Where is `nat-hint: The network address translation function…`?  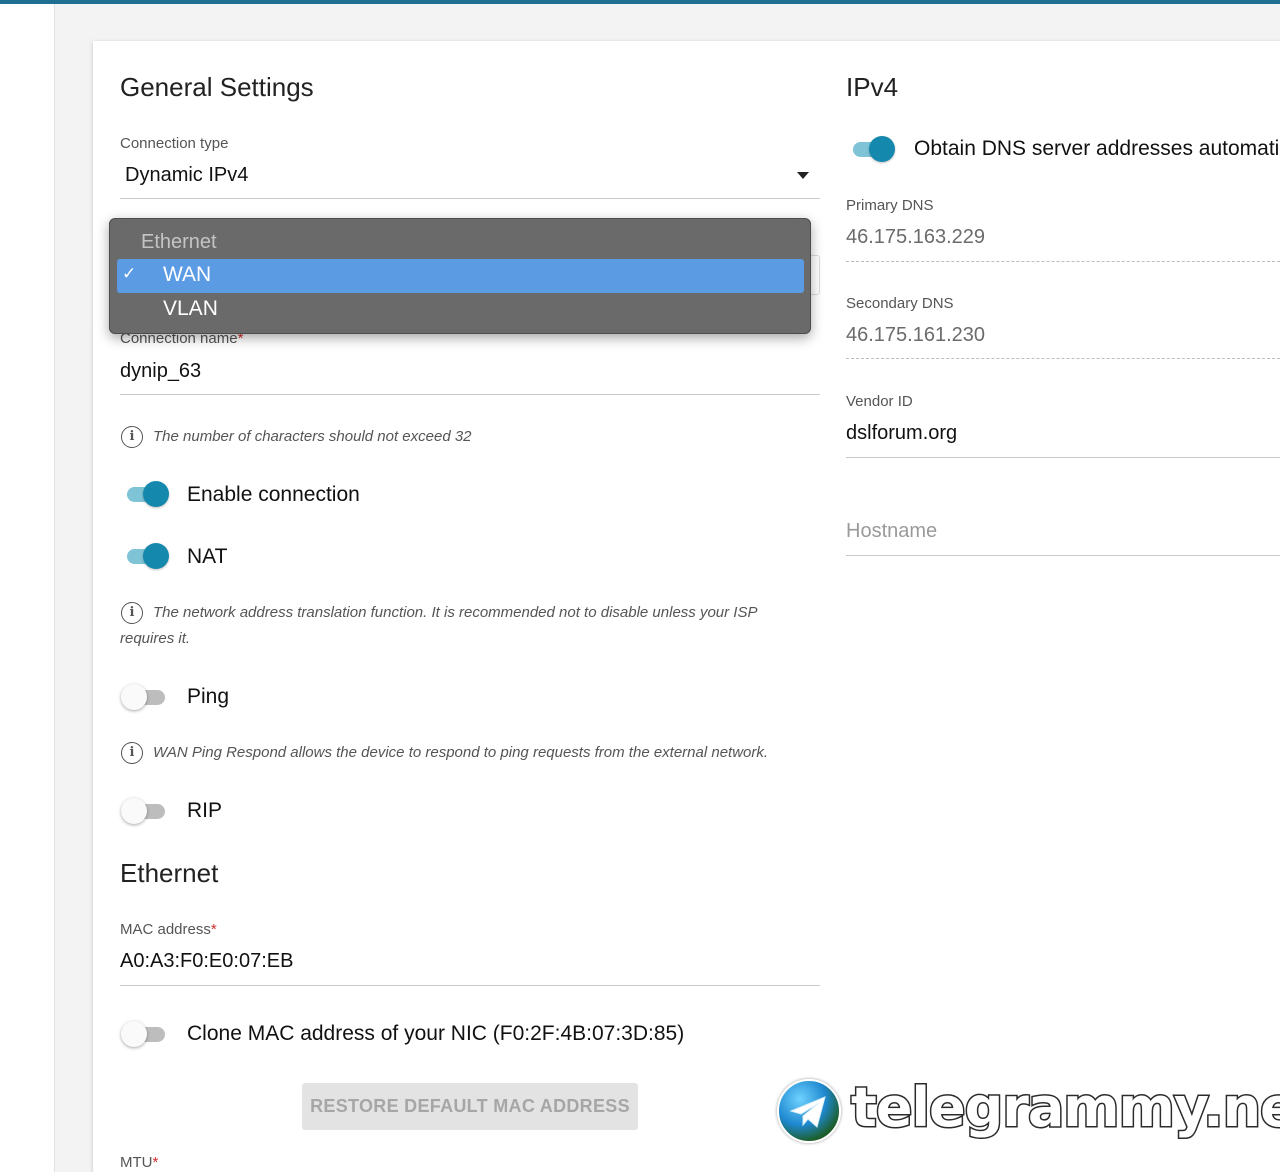 nat-hint: The network address translation function… is located at coordinates (438, 625).